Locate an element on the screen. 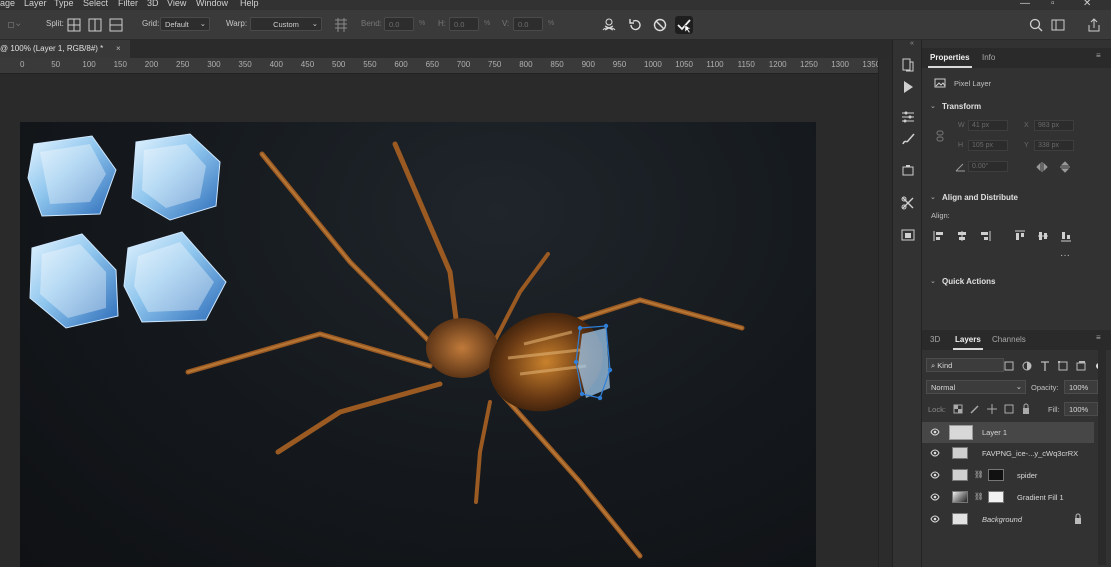 The width and height of the screenshot is (1111, 567). restore-icon: ▫ is located at coordinates (1053, 4).